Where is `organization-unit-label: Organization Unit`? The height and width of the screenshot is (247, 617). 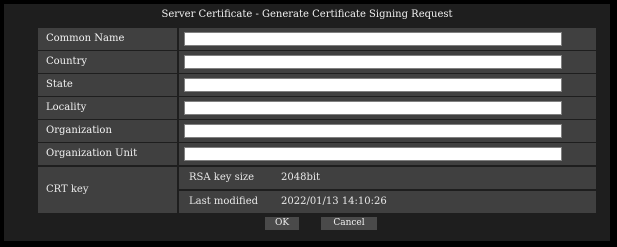 organization-unit-label: Organization Unit is located at coordinates (107, 154).